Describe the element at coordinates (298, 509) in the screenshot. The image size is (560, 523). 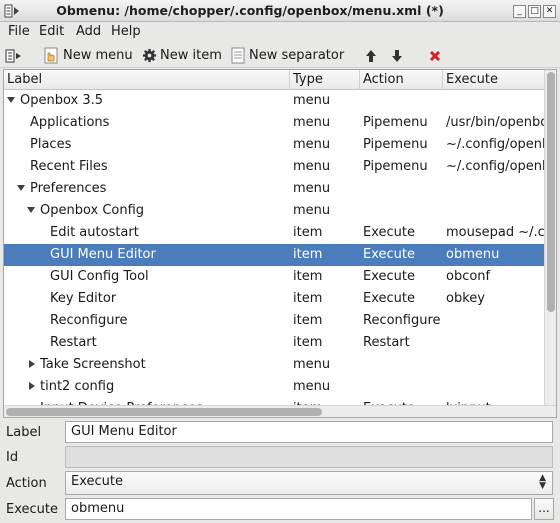
I see `execute-input: obmenu` at that location.